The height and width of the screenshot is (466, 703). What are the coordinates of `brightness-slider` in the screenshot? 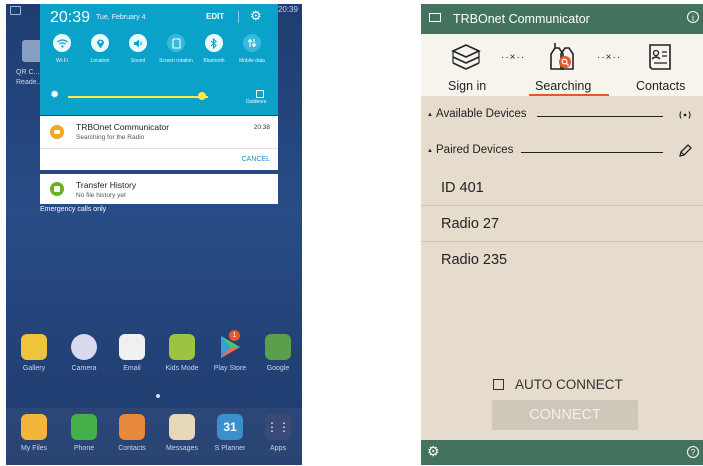 It's located at (138, 97).